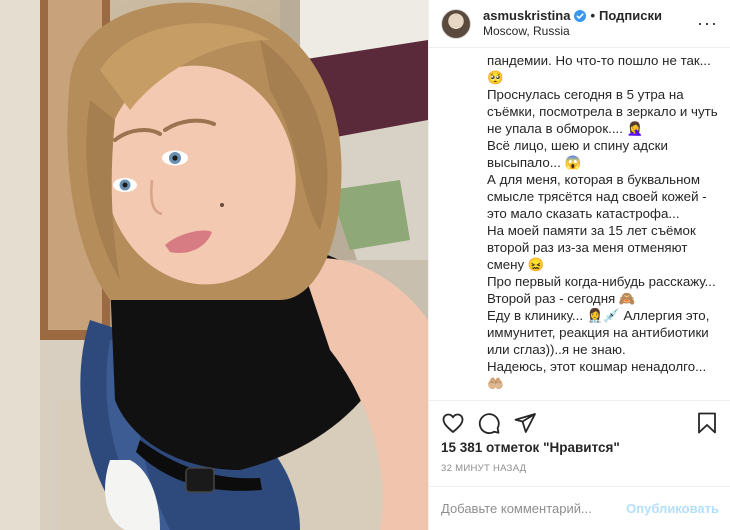 Image resolution: width=730 pixels, height=530 pixels. What do you see at coordinates (483, 468) in the screenshot?
I see `post-timestamp: 32 минут назад` at bounding box center [483, 468].